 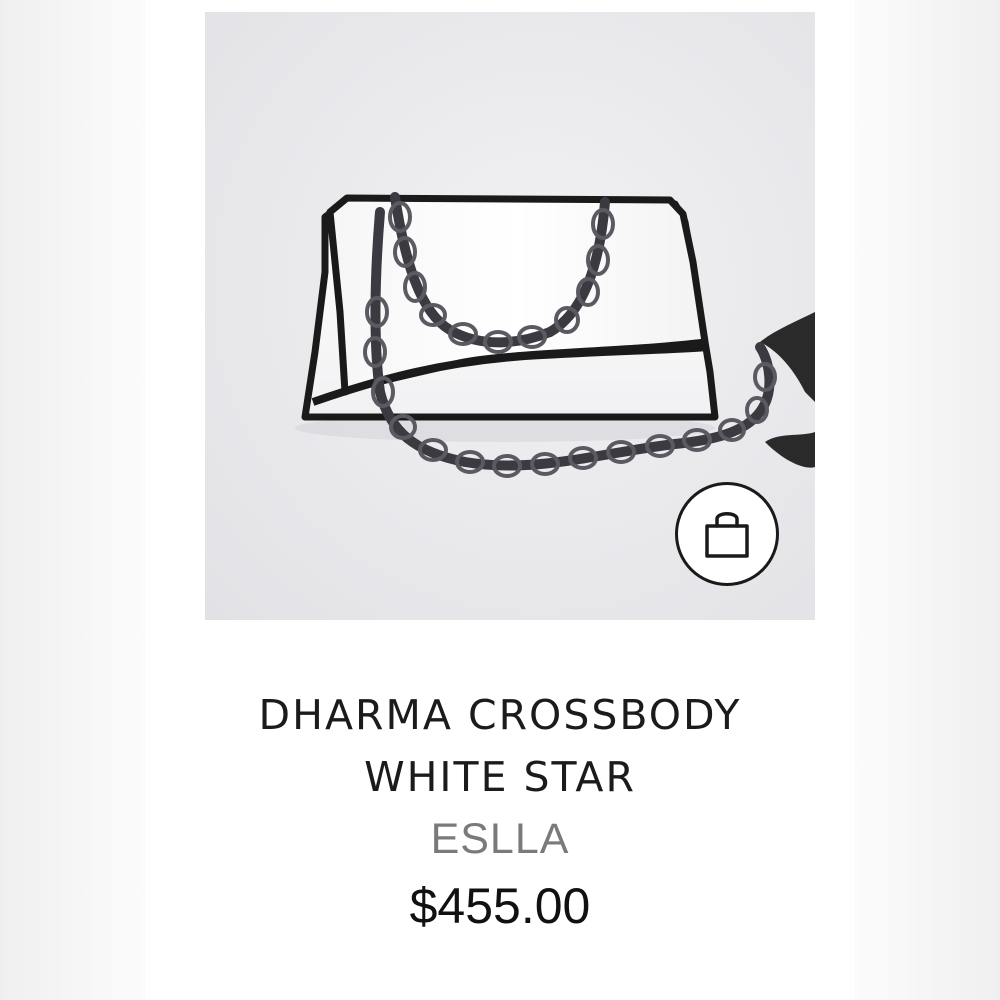 What do you see at coordinates (500, 777) in the screenshot?
I see `product-title-line-2: WHITE STAR` at bounding box center [500, 777].